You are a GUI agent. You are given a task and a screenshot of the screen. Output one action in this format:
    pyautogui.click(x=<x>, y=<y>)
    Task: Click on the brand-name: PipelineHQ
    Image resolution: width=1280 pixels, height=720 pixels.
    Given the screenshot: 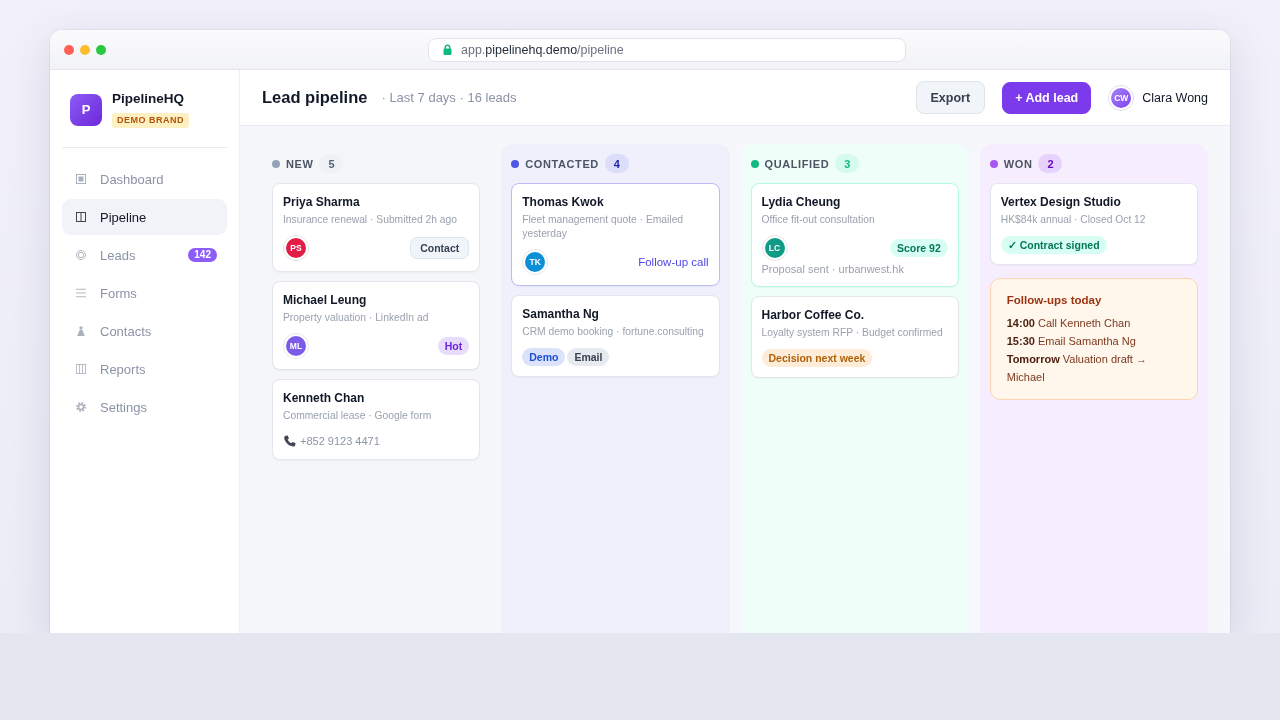 What is the action you would take?
    pyautogui.click(x=148, y=99)
    